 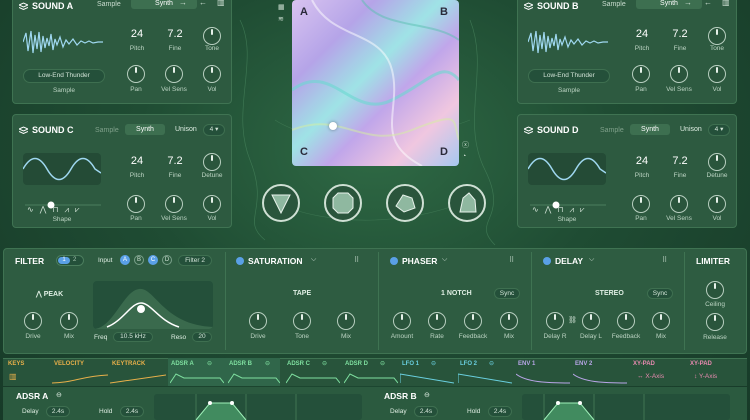 What do you see at coordinates (650, 376) in the screenshot?
I see `mod-x-axis: ↔ X-Axis` at bounding box center [650, 376].